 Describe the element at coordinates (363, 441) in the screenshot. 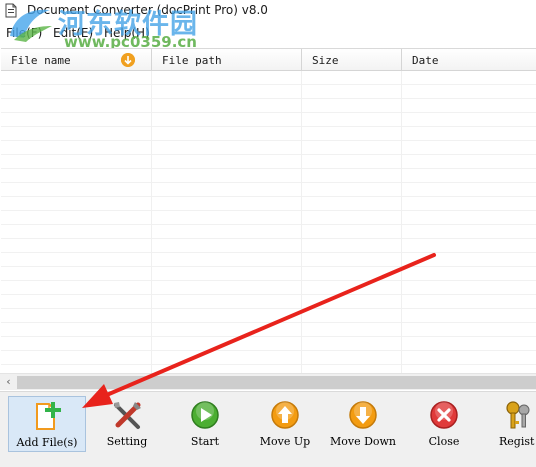

I see `tool-label: Move Down` at that location.